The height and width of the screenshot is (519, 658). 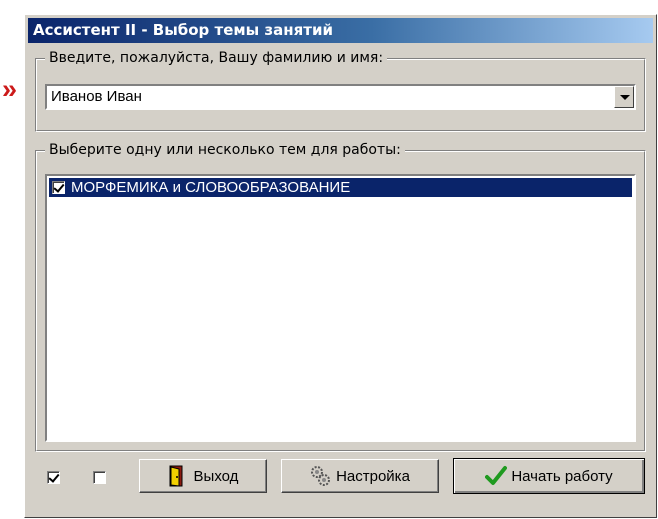 What do you see at coordinates (58, 187) in the screenshot?
I see `topic-checkbox` at bounding box center [58, 187].